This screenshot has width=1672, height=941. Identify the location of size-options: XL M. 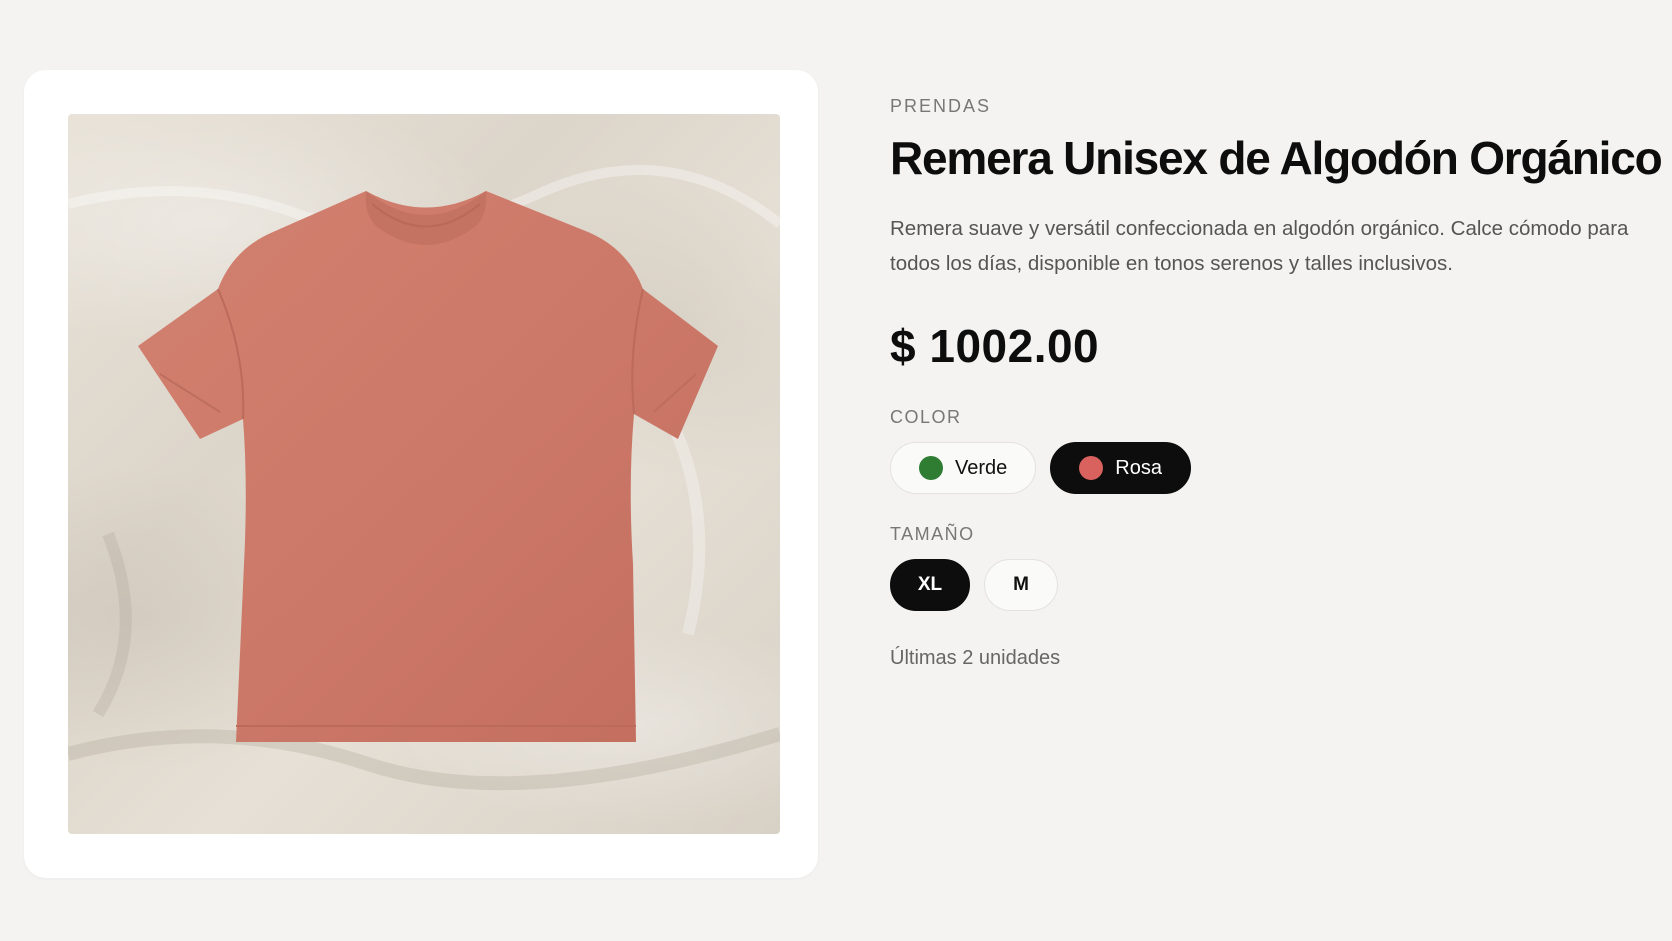
(1275, 585).